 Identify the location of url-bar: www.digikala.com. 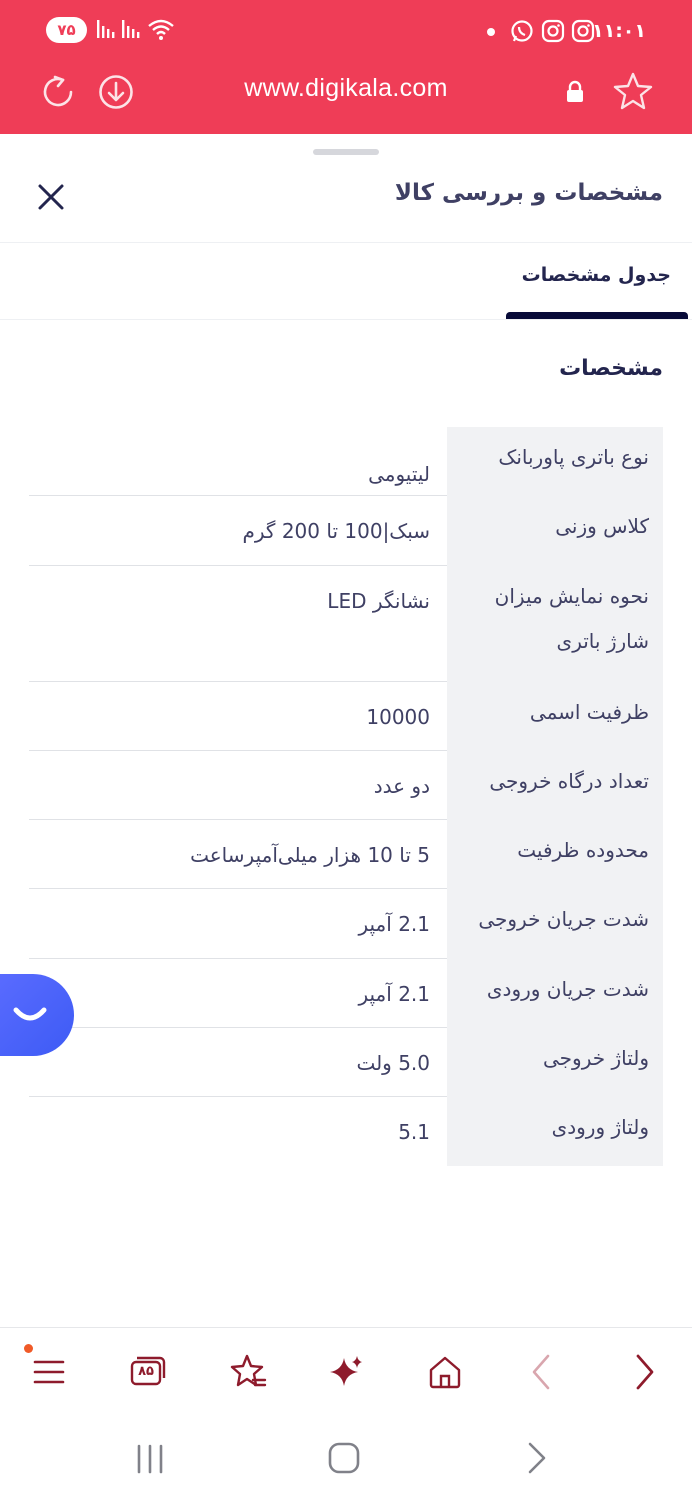
(346, 98).